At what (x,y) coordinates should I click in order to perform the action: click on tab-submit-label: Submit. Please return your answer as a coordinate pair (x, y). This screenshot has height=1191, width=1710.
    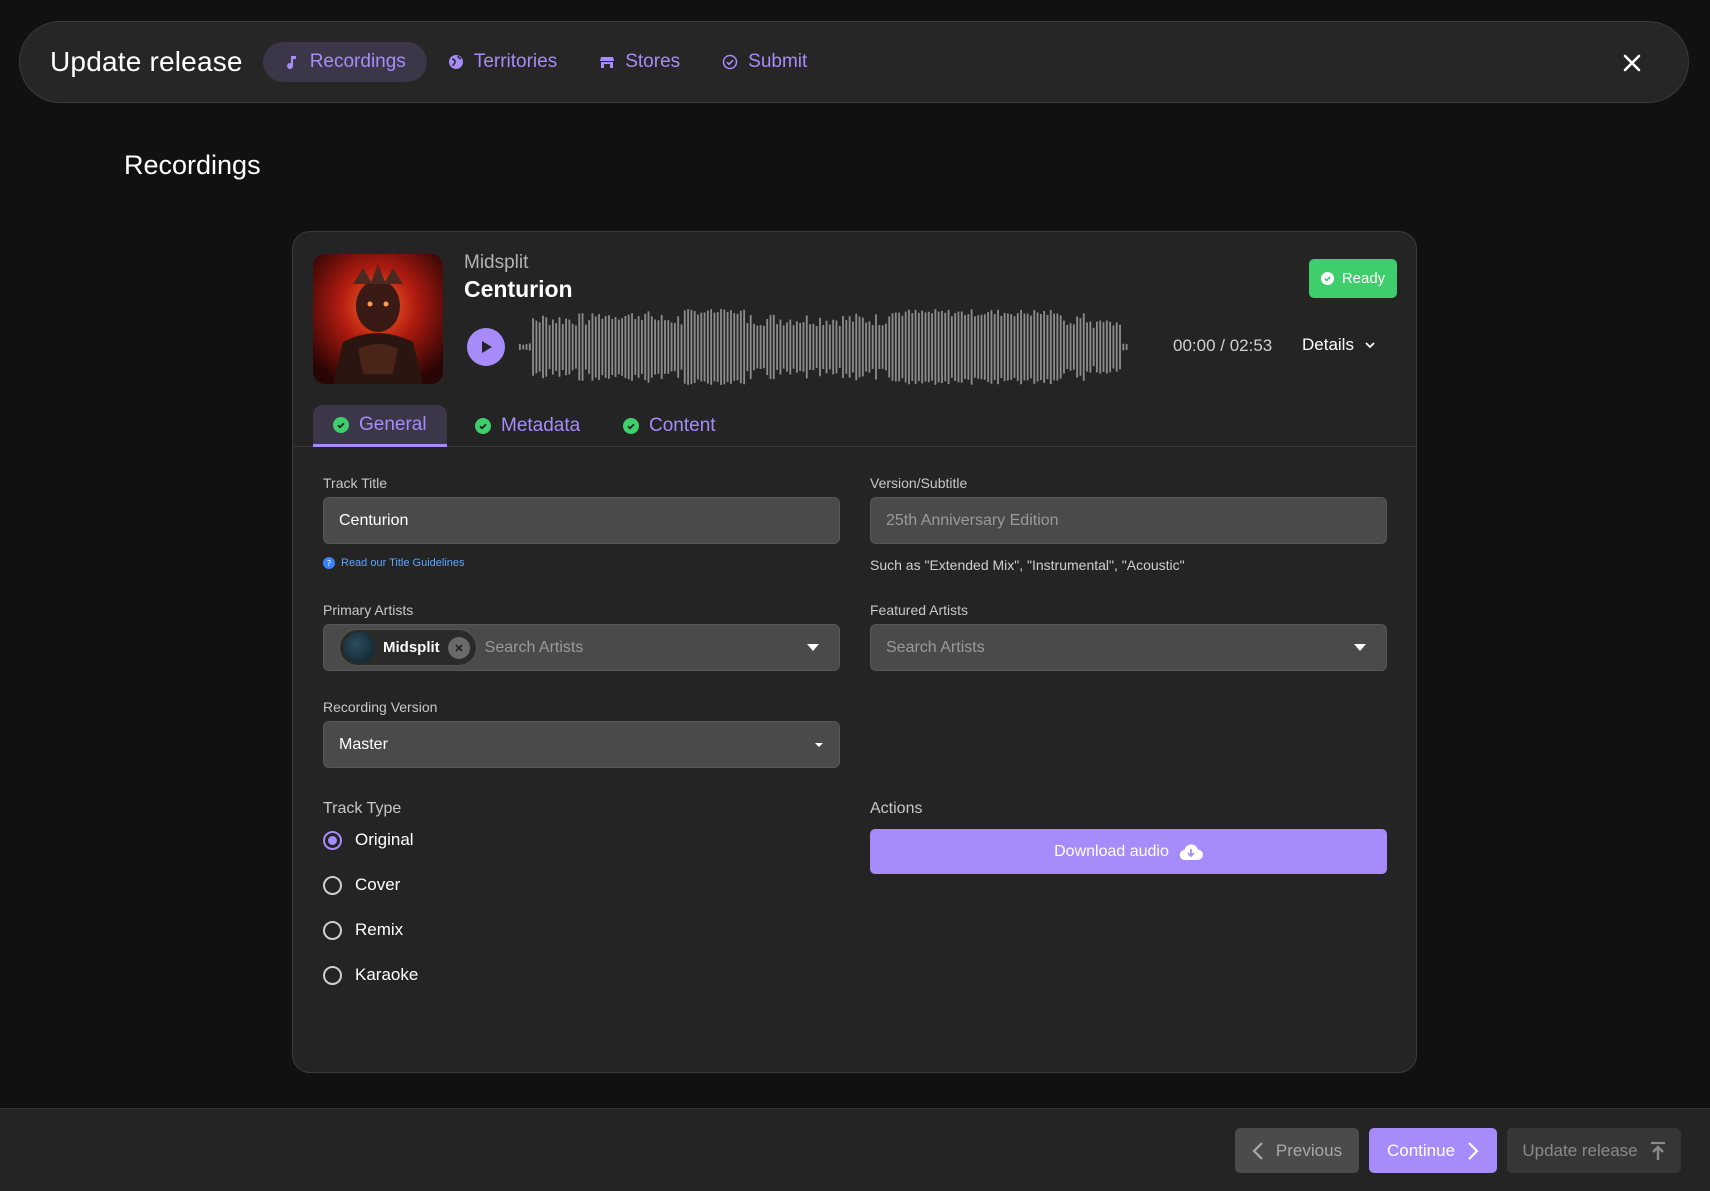
    Looking at the image, I should click on (778, 61).